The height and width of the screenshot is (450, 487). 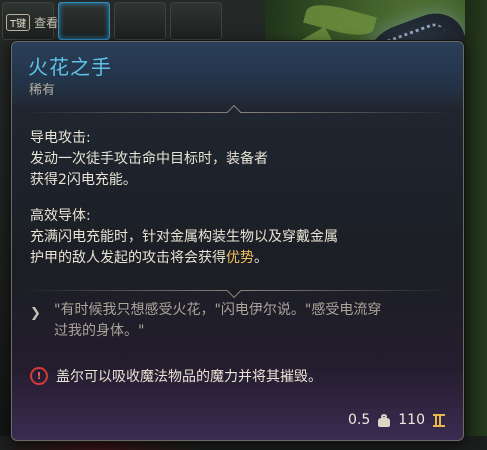 I want to click on flavor-line: "有时候我只想感受火花，"闪电伊尔说。"感受电流穿, so click(x=218, y=310).